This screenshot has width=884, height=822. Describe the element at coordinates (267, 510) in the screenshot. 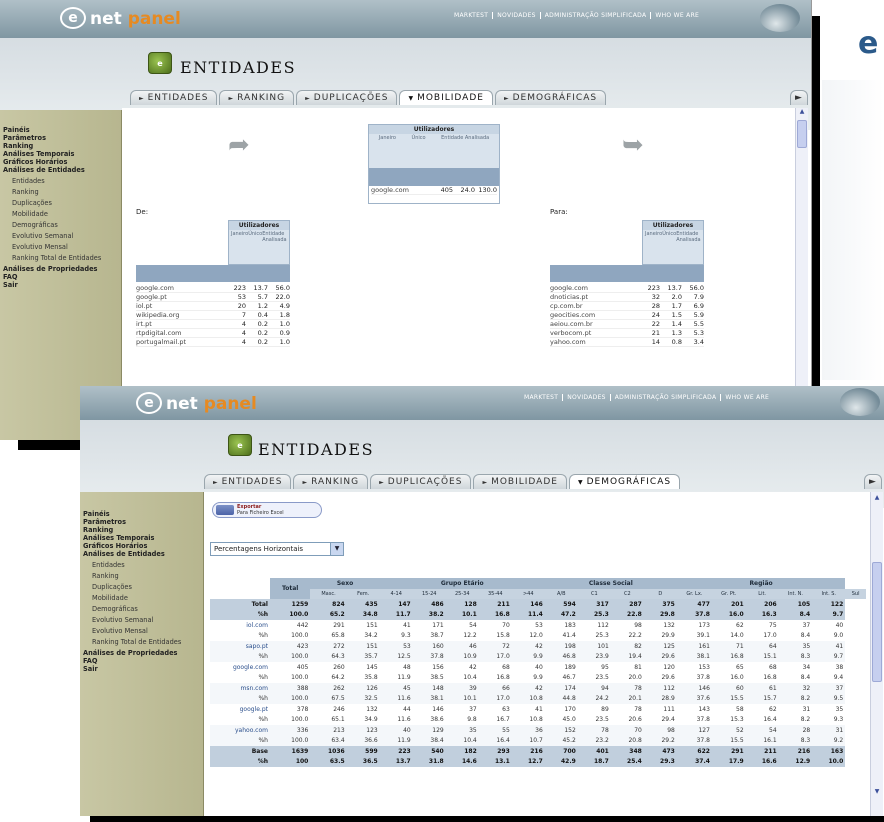

I see `export-excel-button: Exportar Para Ficheiro Excel` at that location.